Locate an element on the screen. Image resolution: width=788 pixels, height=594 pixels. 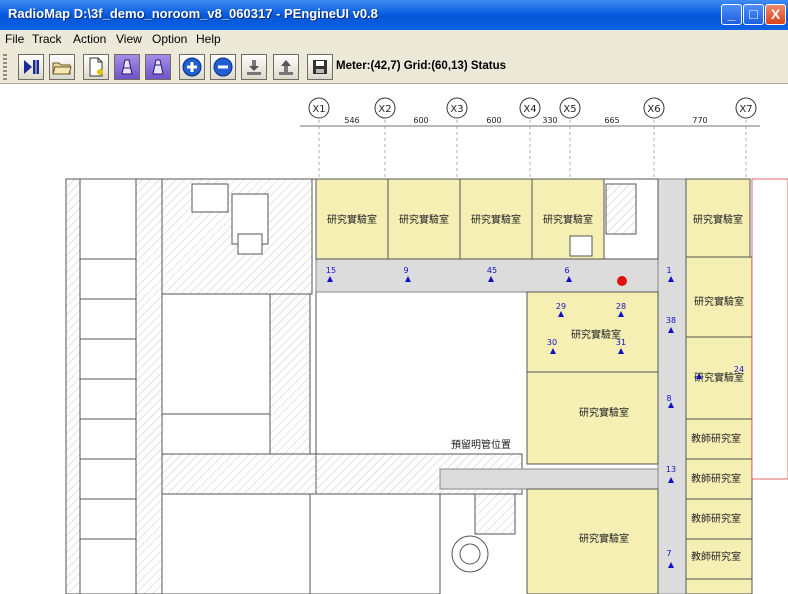
save-button is located at coordinates (320, 67).